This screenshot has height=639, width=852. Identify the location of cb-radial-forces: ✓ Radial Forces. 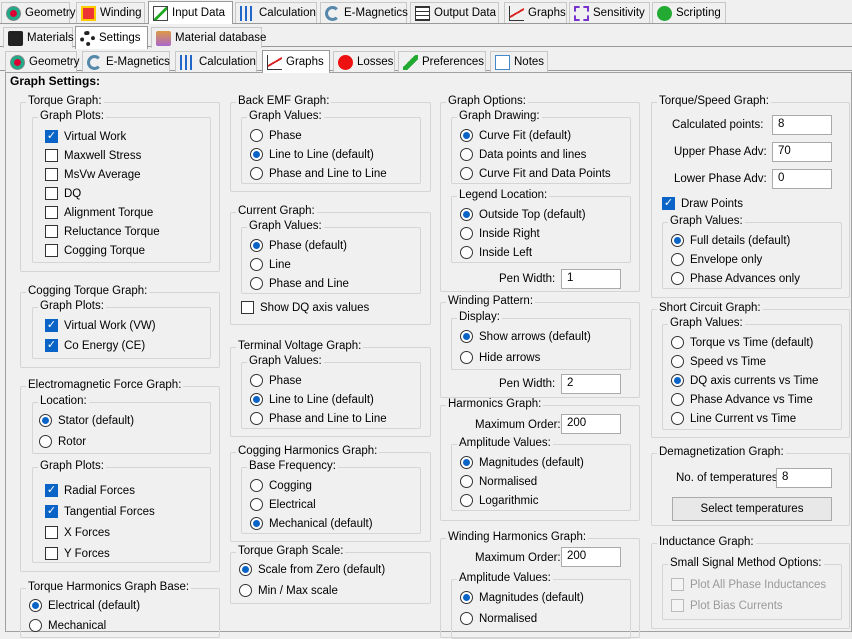
(90, 490).